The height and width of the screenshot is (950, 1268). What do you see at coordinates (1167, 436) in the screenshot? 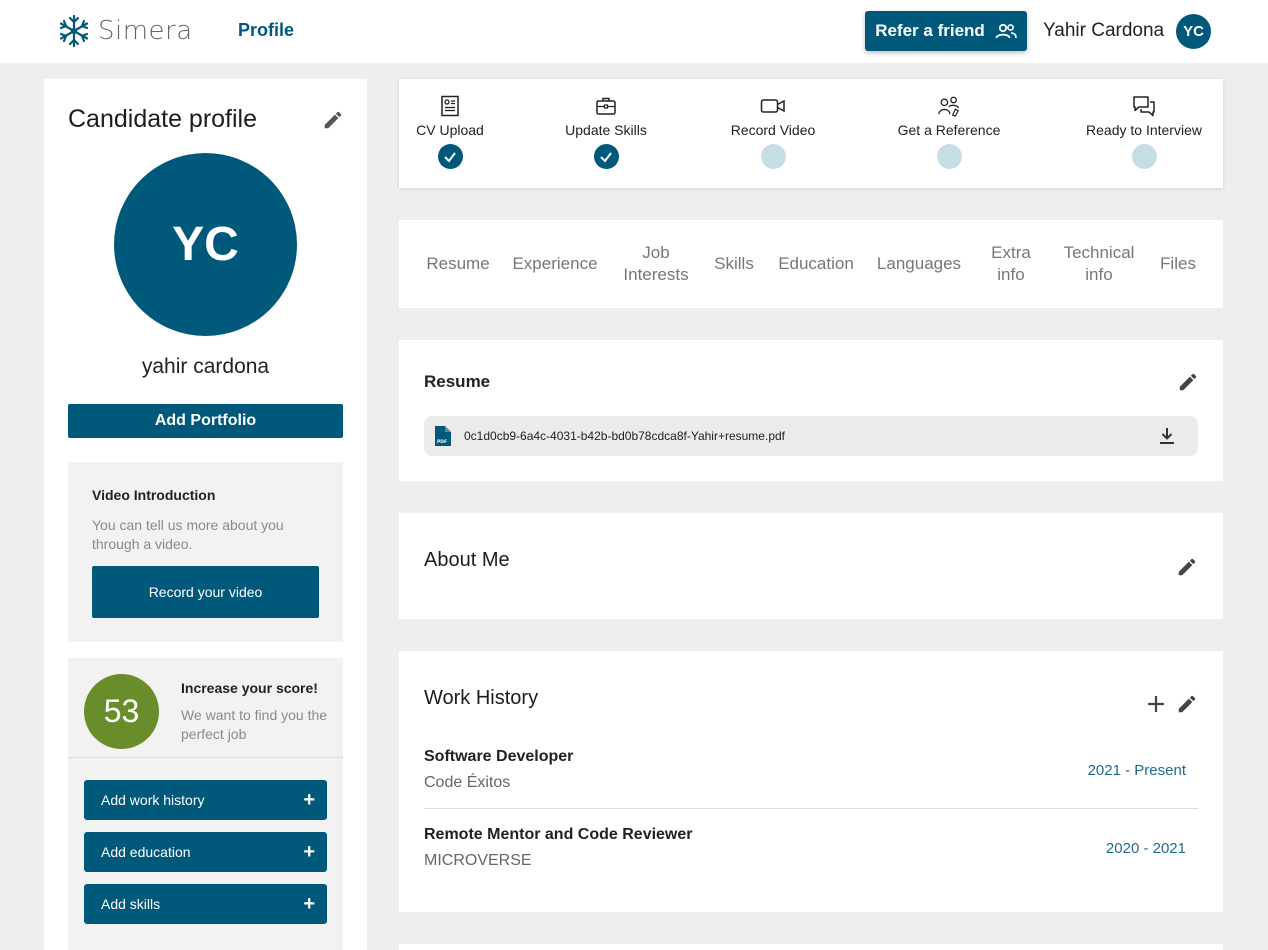
I see `download-icon` at bounding box center [1167, 436].